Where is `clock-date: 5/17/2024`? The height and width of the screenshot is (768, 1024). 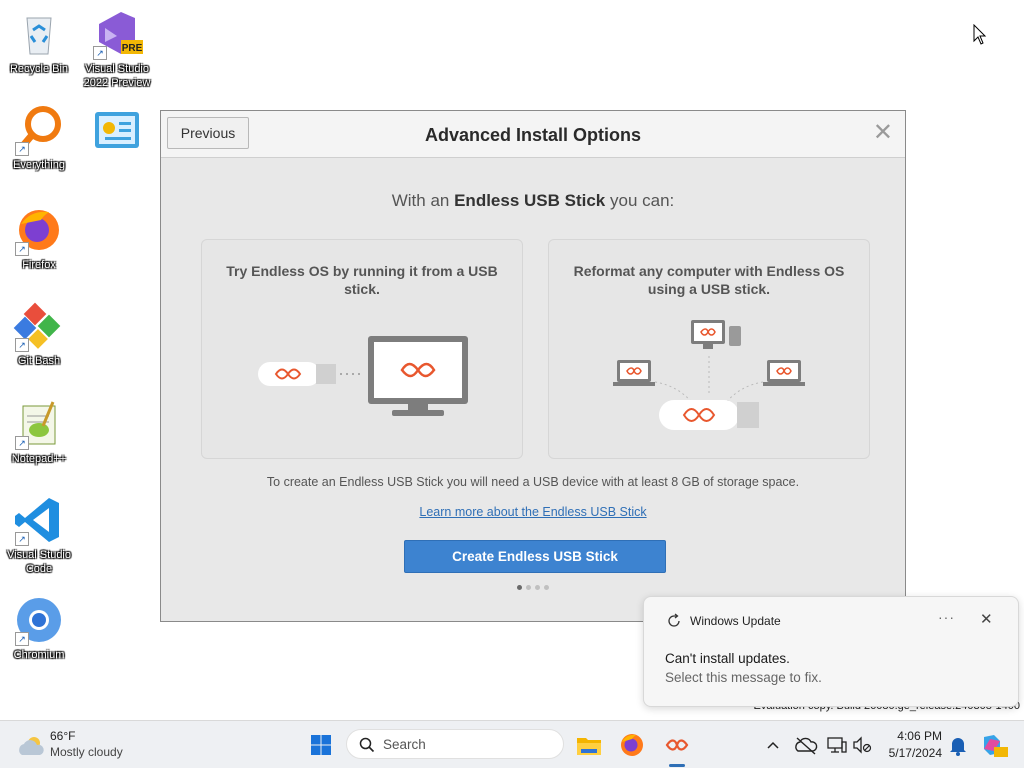 clock-date: 5/17/2024 is located at coordinates (907, 753).